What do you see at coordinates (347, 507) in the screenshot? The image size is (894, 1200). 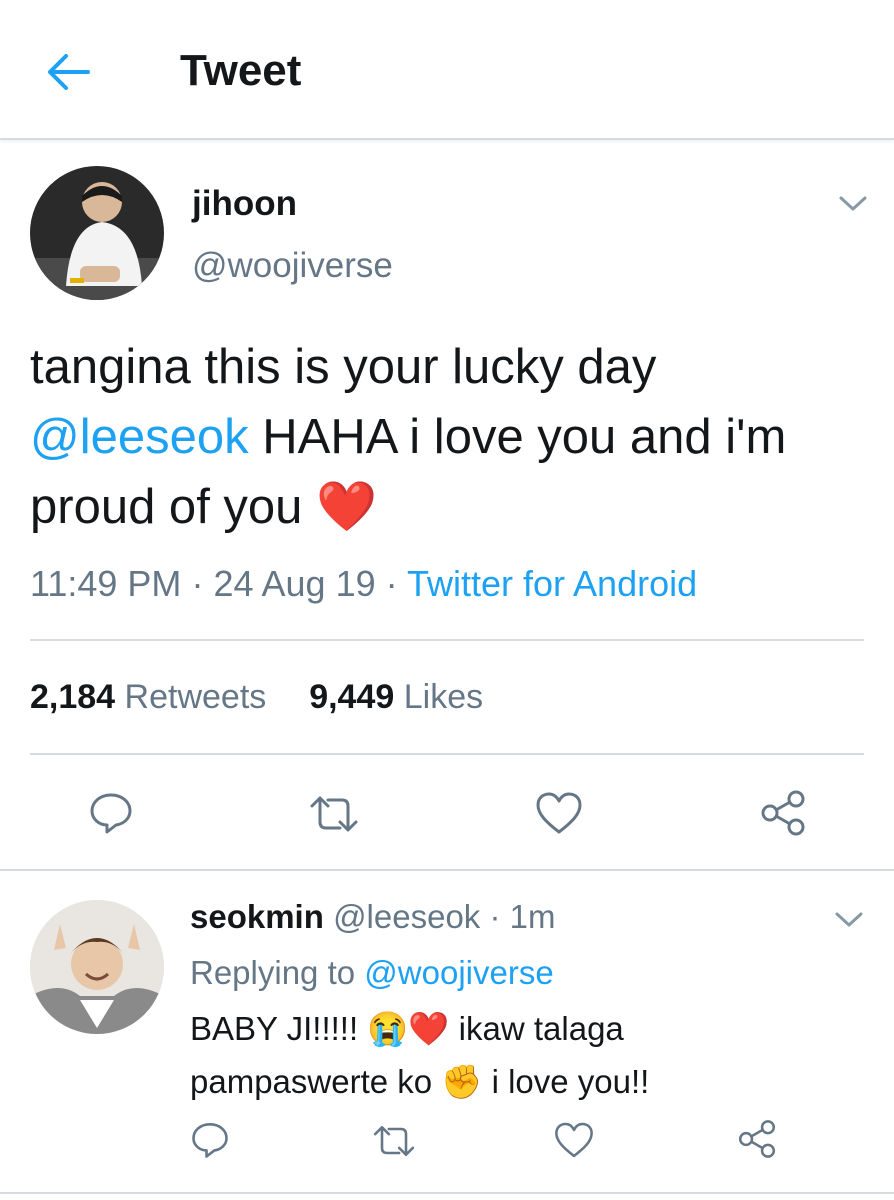 I see `heart-emoji: ❤️` at bounding box center [347, 507].